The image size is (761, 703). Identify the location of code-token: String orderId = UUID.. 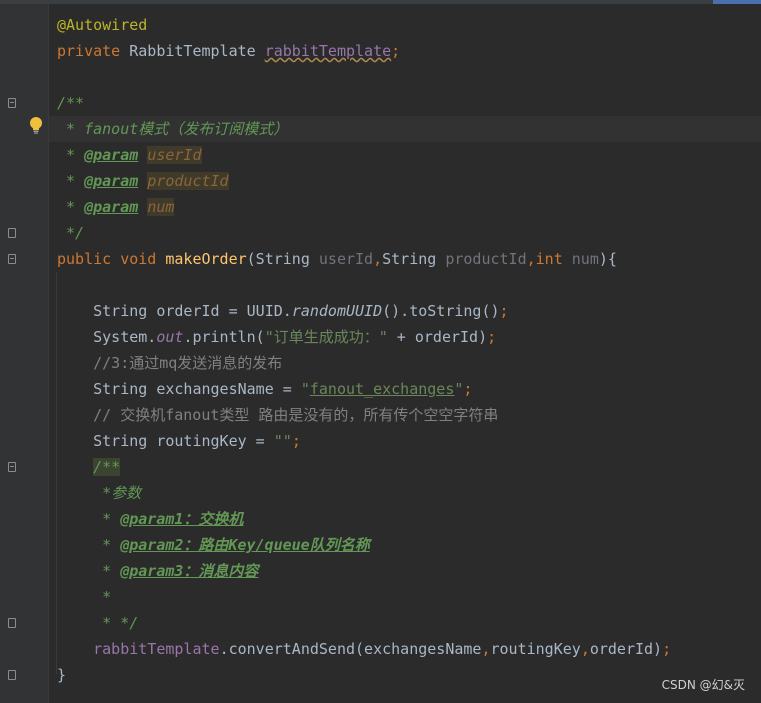
(174, 311).